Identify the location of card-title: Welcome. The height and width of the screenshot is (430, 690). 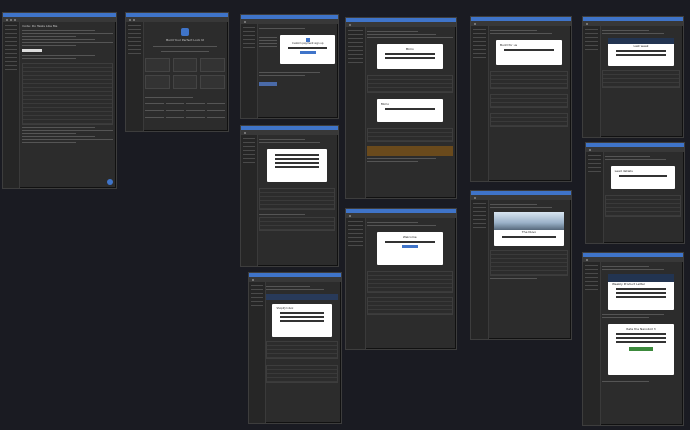
(409, 237).